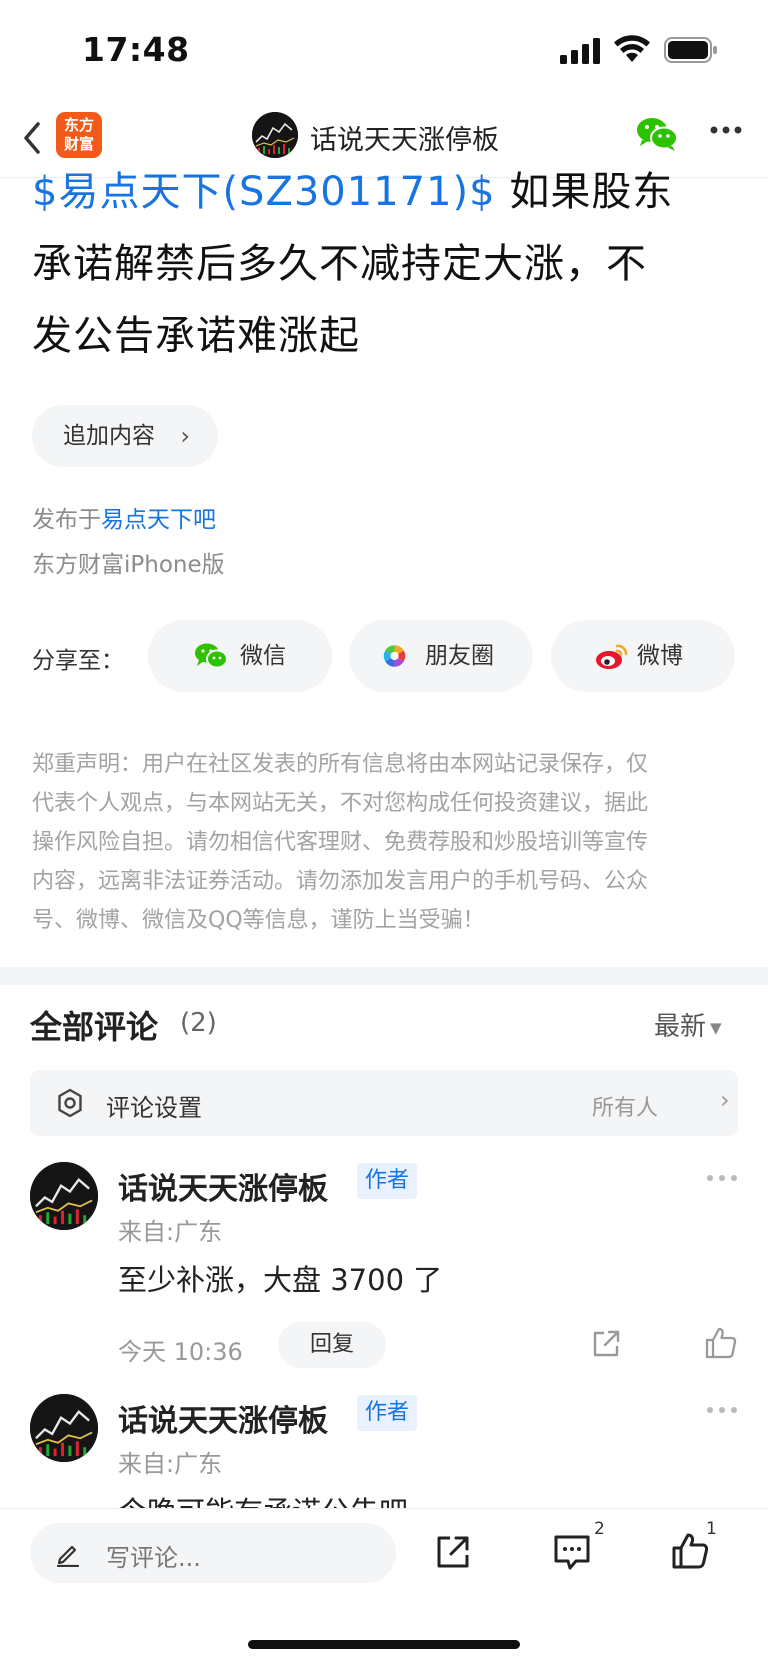  I want to click on author-avatar, so click(275, 135).